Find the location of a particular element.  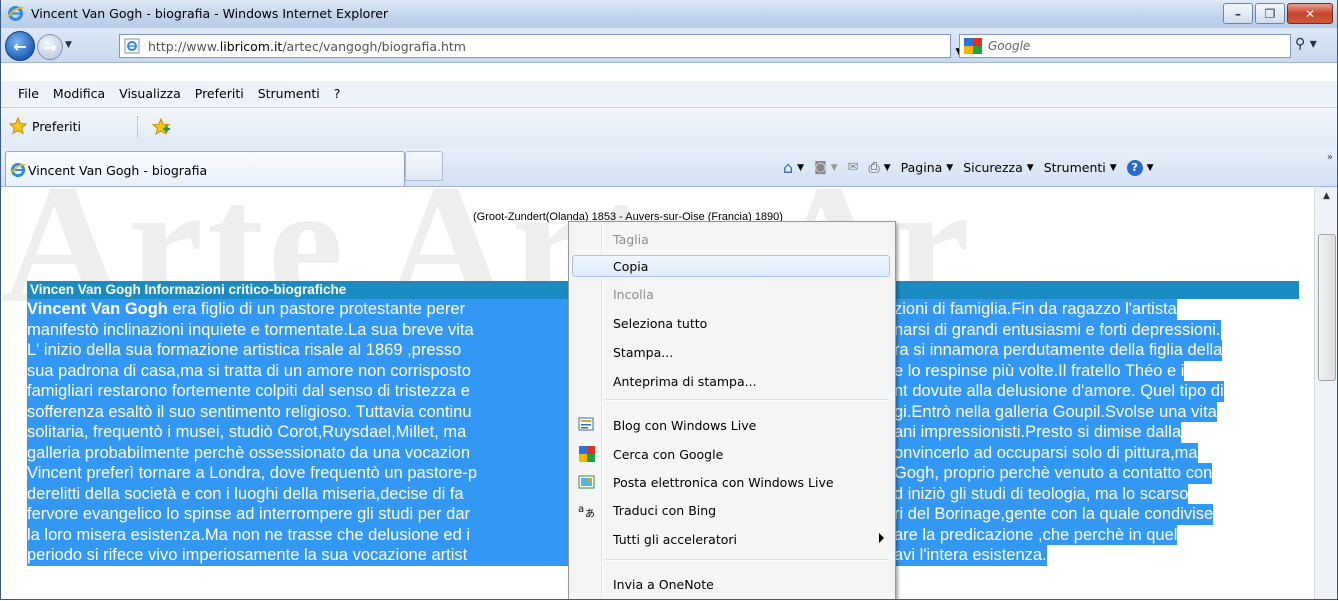

menu-modifica: Modifica is located at coordinates (79, 94).